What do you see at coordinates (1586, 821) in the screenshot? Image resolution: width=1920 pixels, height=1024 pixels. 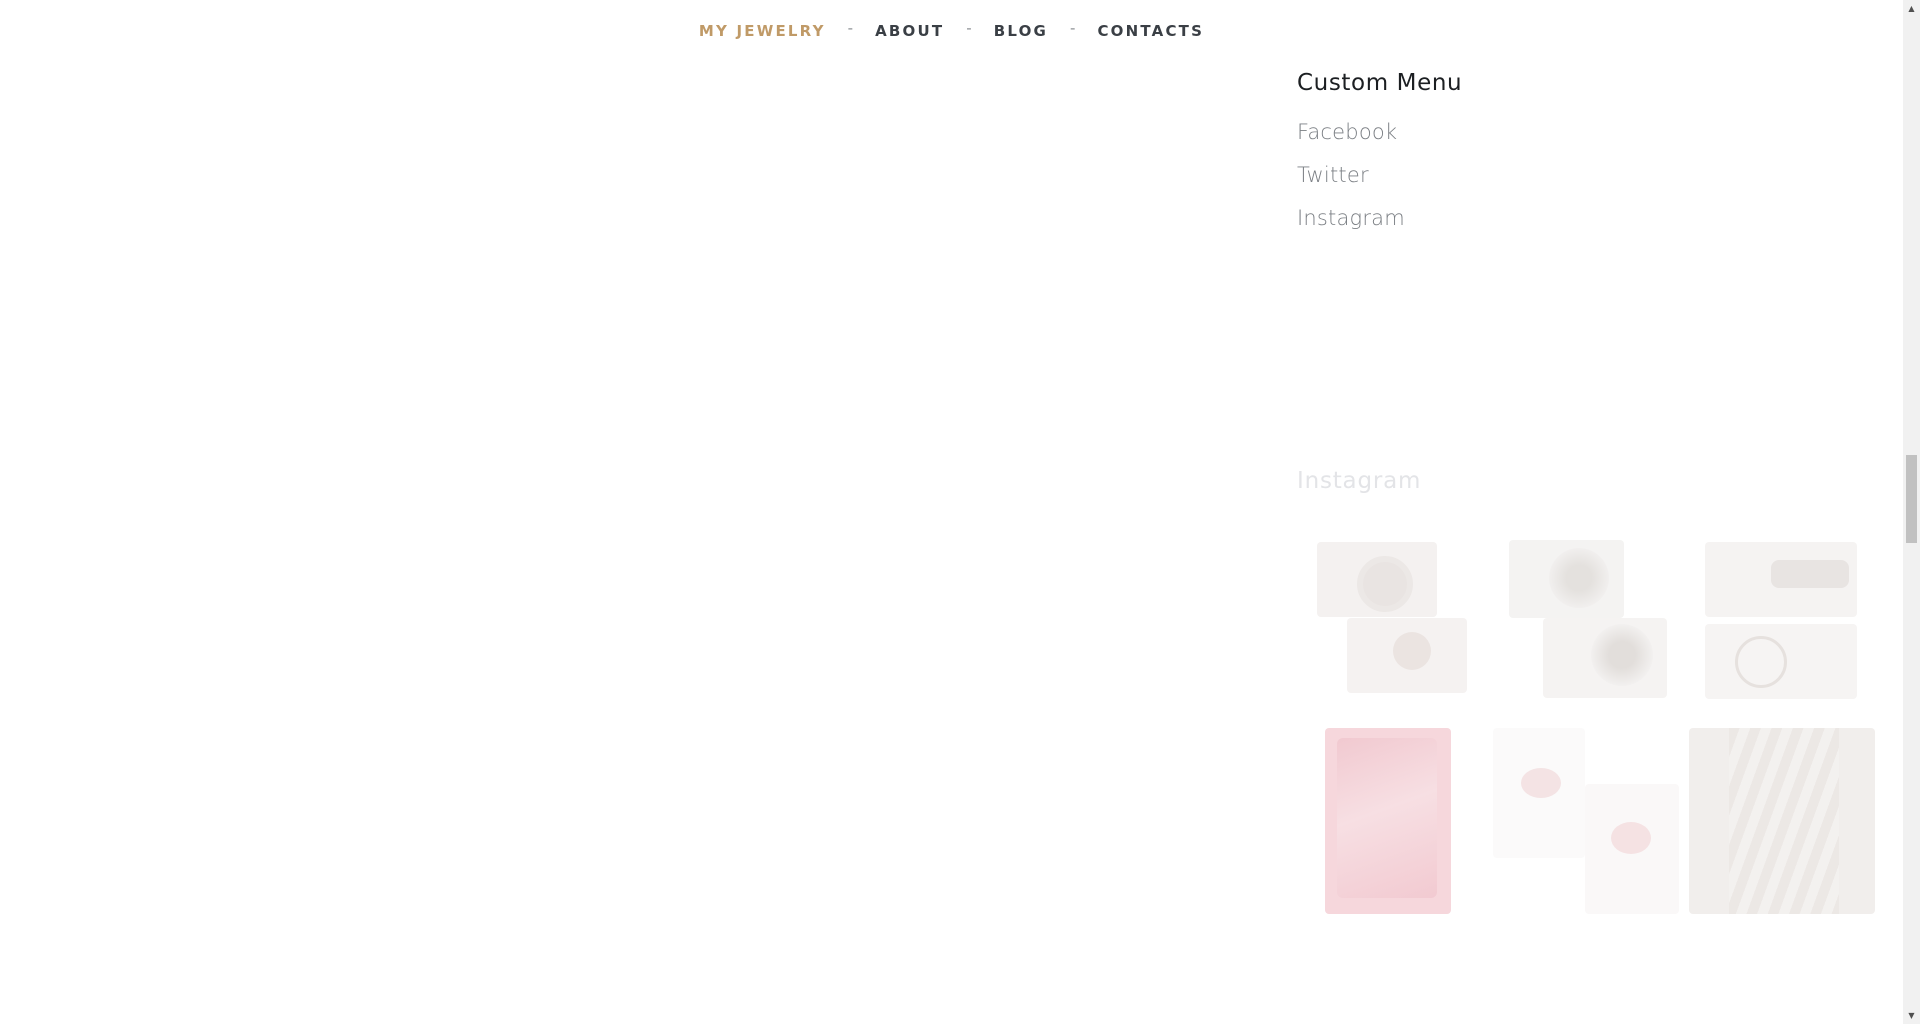 I see `coral-rings-photo-icon` at bounding box center [1586, 821].